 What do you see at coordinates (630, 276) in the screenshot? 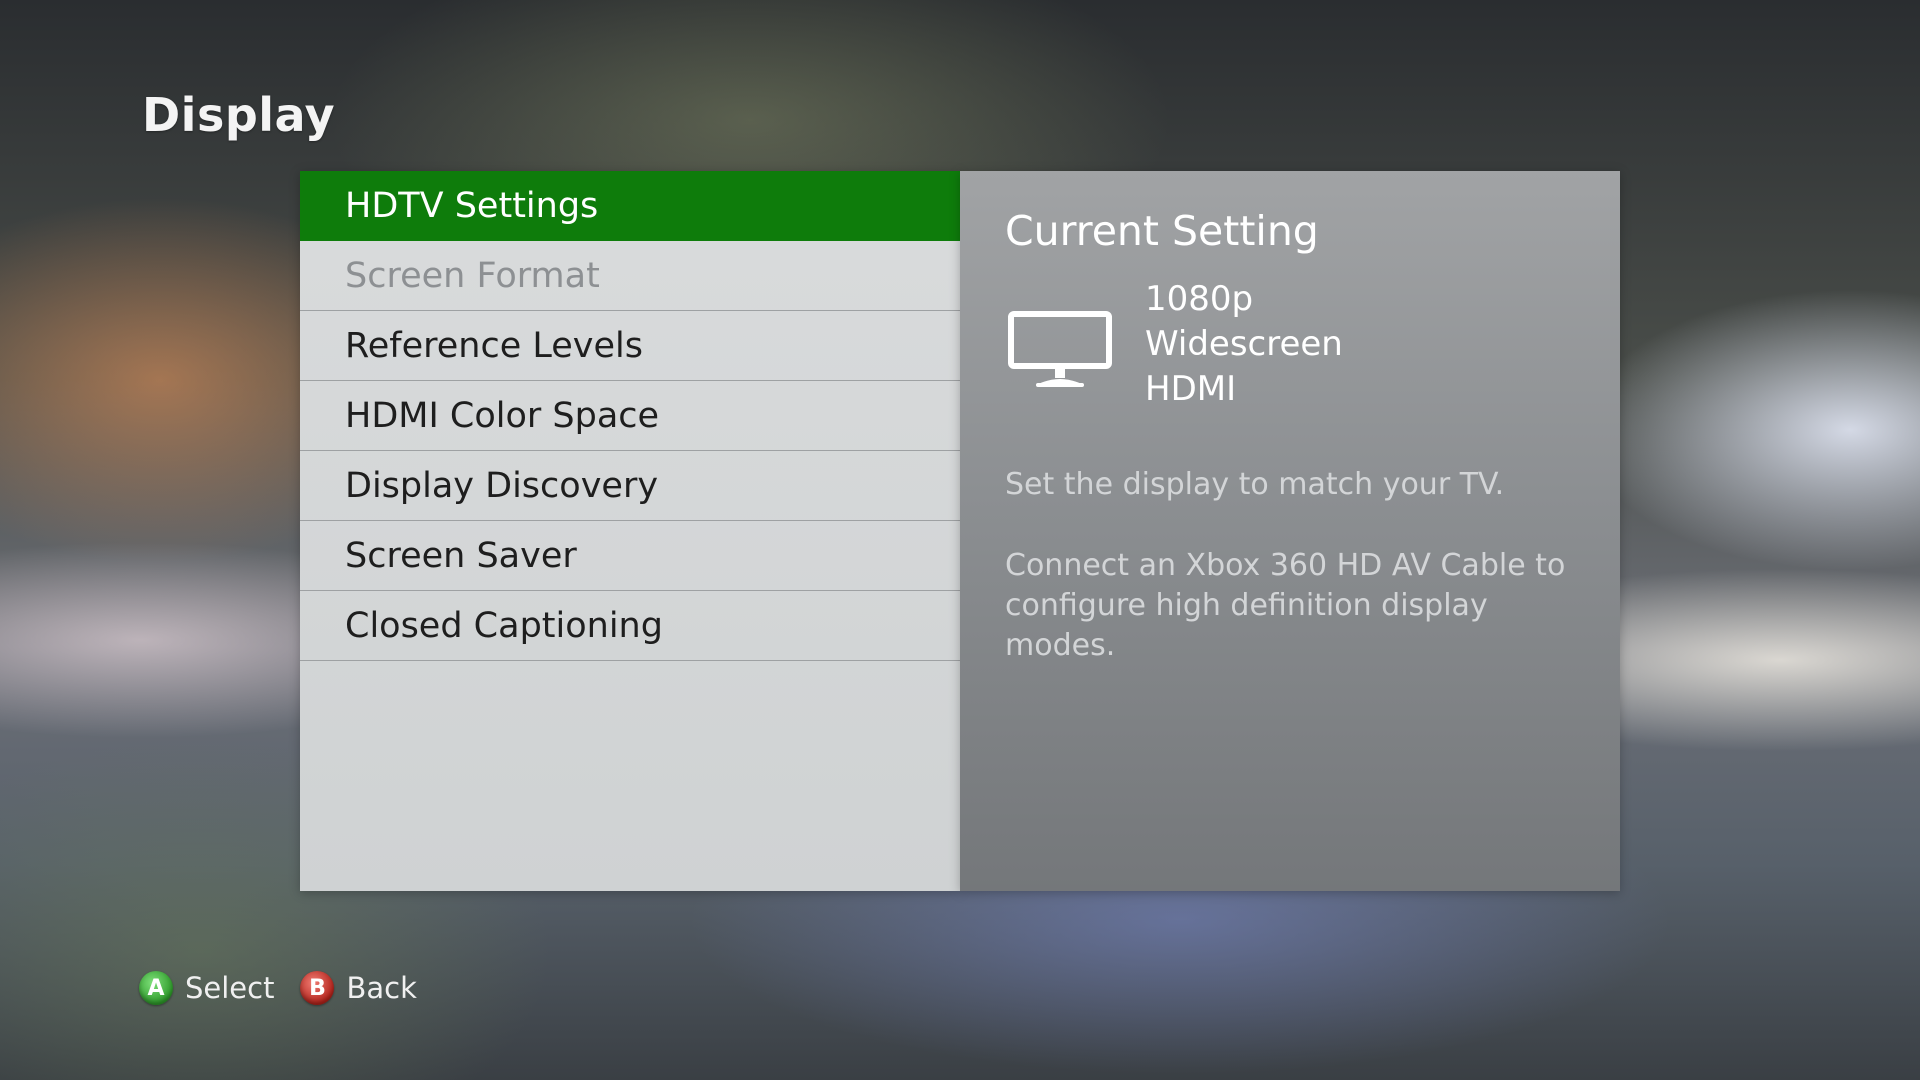
I see `menu-item-screen-format: Screen Format` at bounding box center [630, 276].